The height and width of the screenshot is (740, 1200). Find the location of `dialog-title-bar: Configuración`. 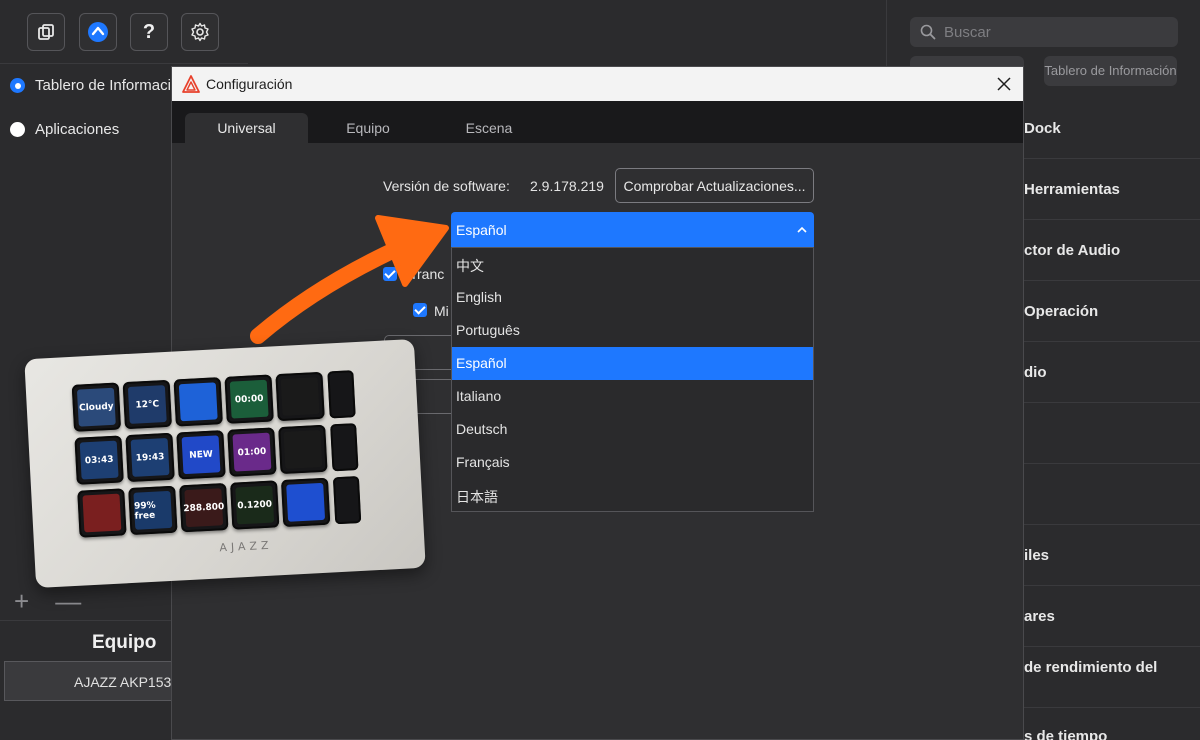

dialog-title-bar: Configuración is located at coordinates (597, 84).